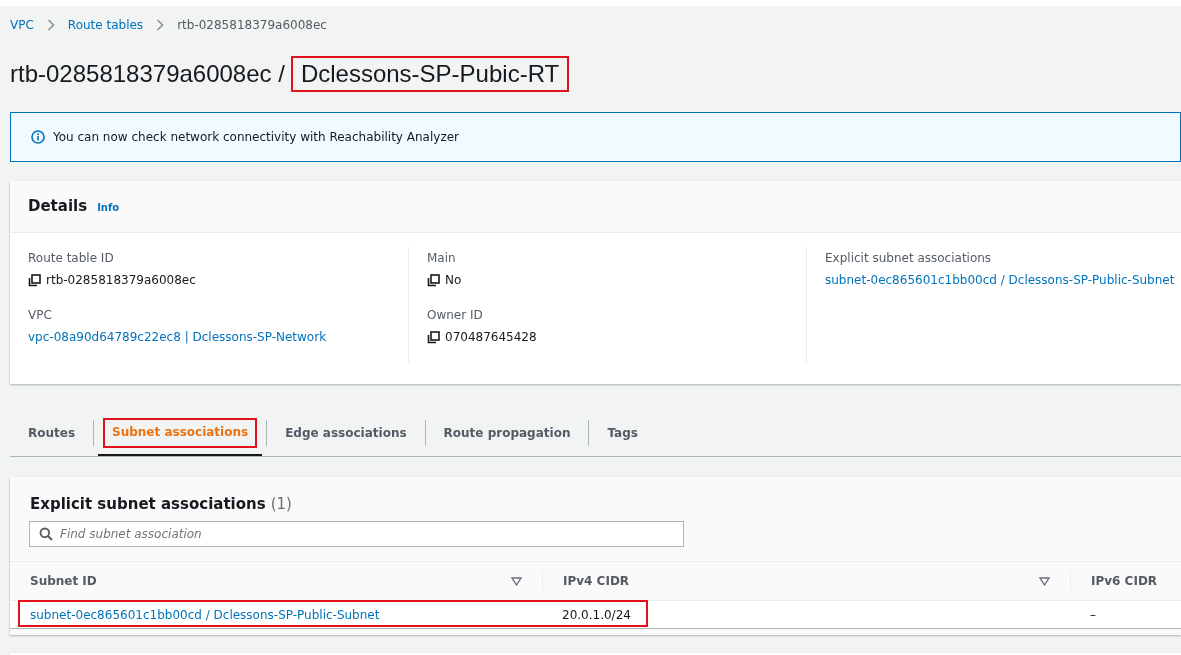 This screenshot has width=1181, height=655. What do you see at coordinates (453, 280) in the screenshot?
I see `field-value: No` at bounding box center [453, 280].